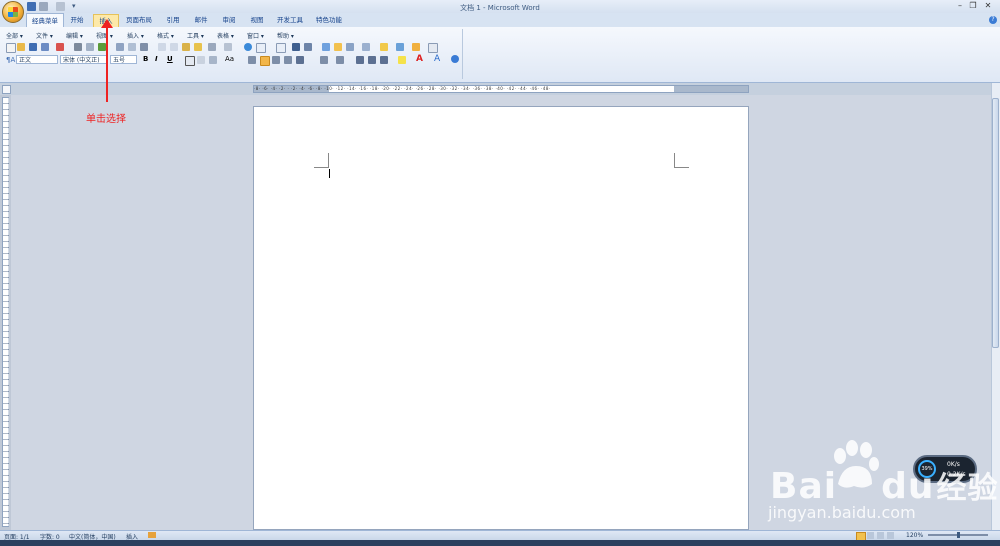  What do you see at coordinates (104, 35) in the screenshot?
I see `menu-view: 视图 ▾` at bounding box center [104, 35].